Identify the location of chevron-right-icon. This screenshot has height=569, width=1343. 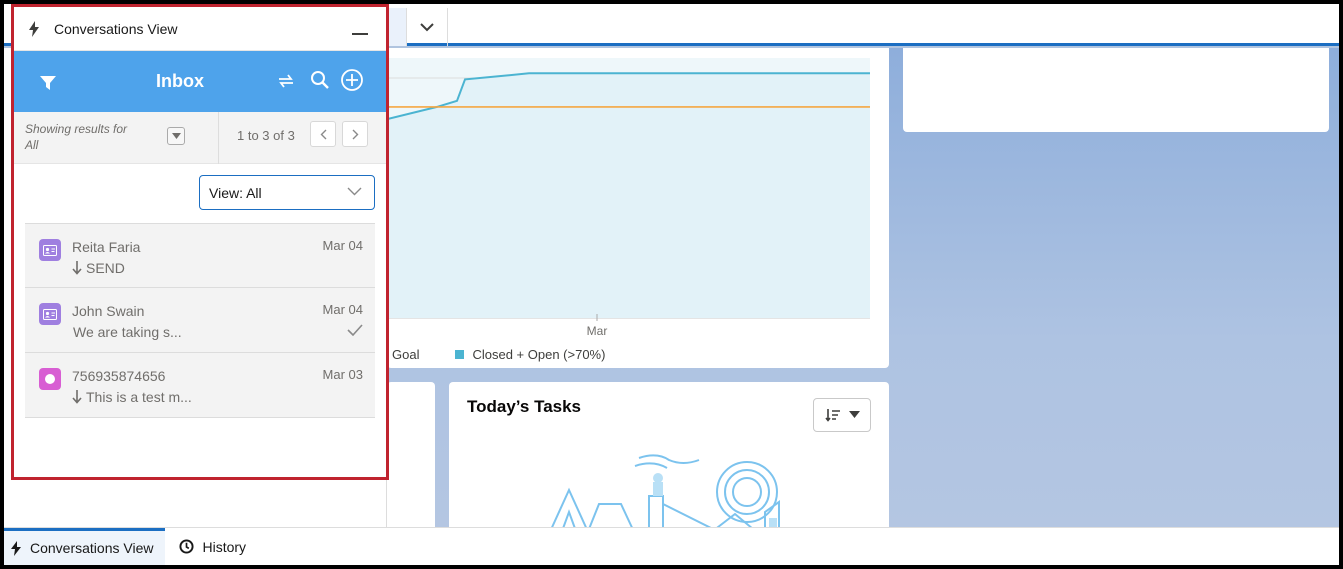
(355, 134).